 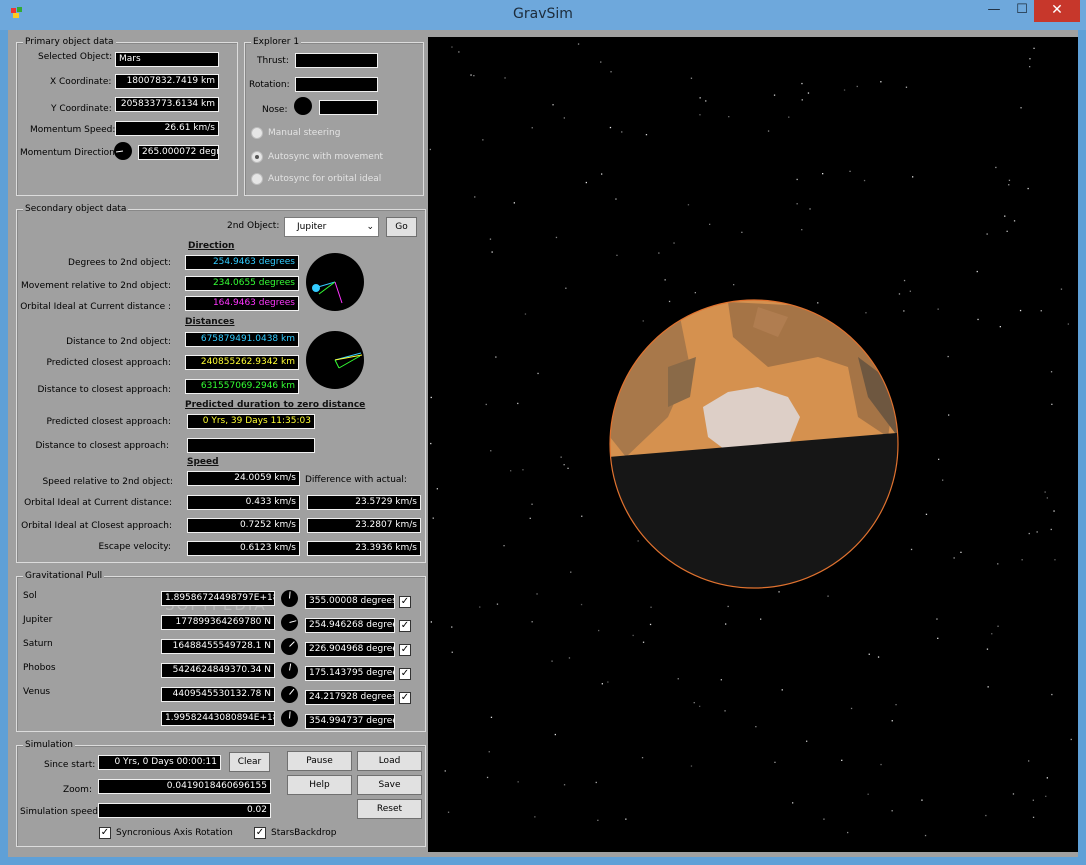 I want to click on gravity-degrees-field: 355.00008 degrees, so click(x=350, y=601).